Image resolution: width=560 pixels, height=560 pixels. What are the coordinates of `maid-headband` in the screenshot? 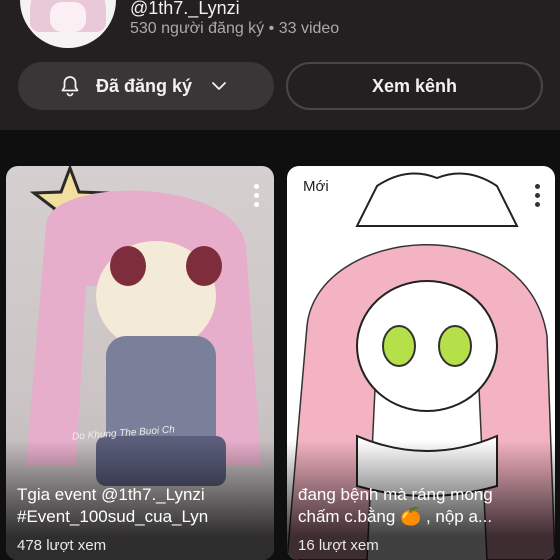 It's located at (437, 199).